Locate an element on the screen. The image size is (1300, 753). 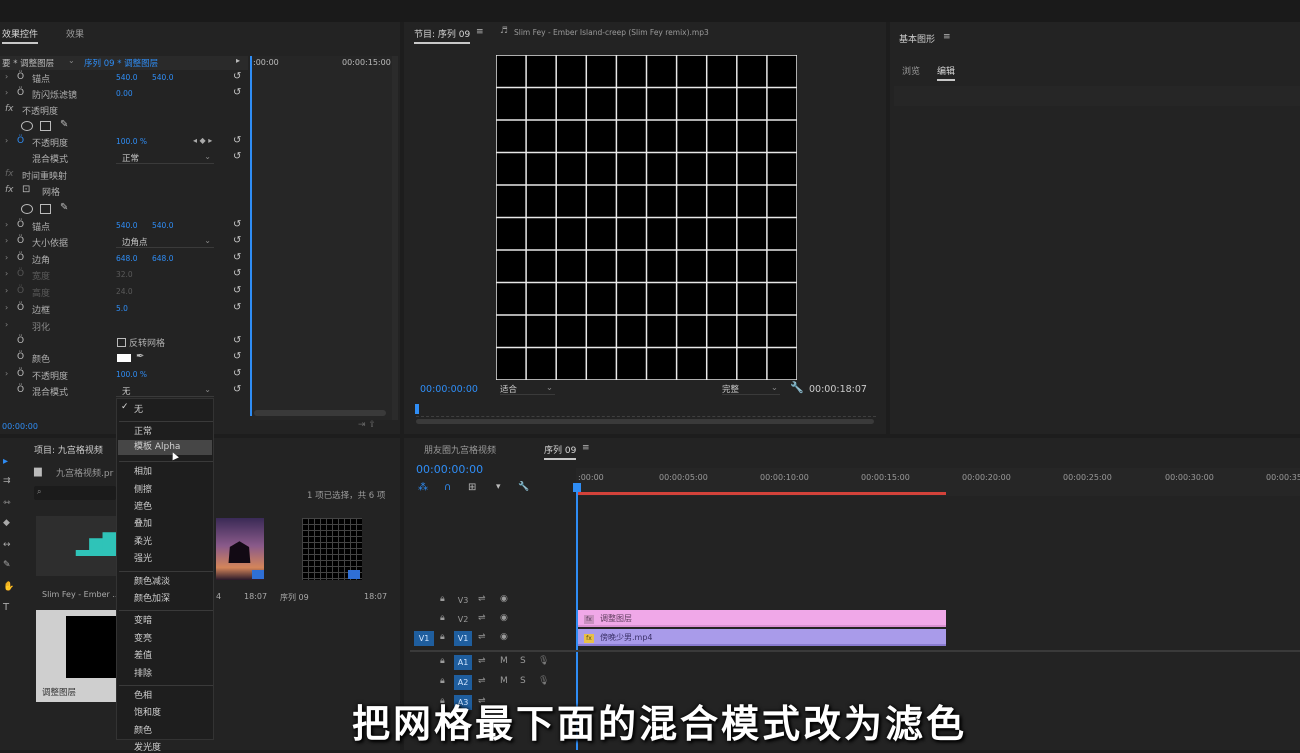
ec-scrollbar is located at coordinates (320, 413).